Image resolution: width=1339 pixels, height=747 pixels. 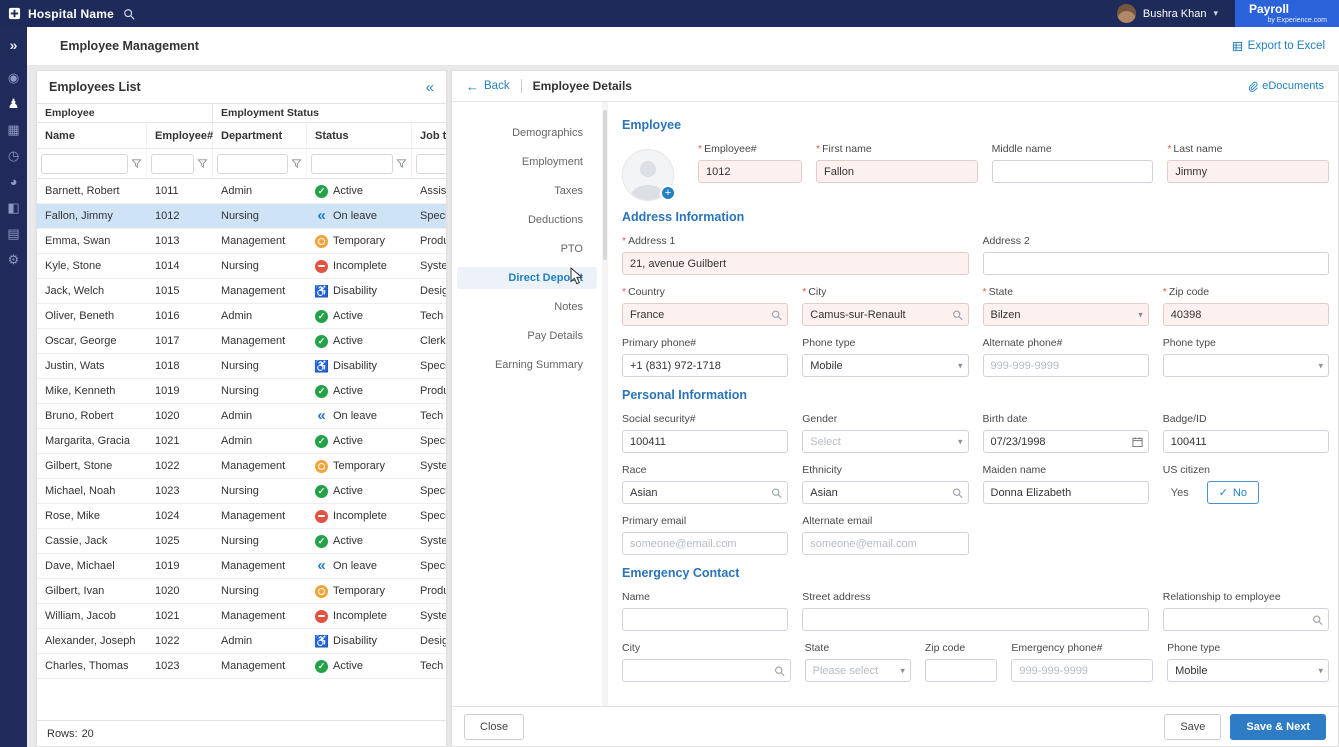 What do you see at coordinates (527, 133) in the screenshot?
I see `details-nav-demographics: Demographics` at bounding box center [527, 133].